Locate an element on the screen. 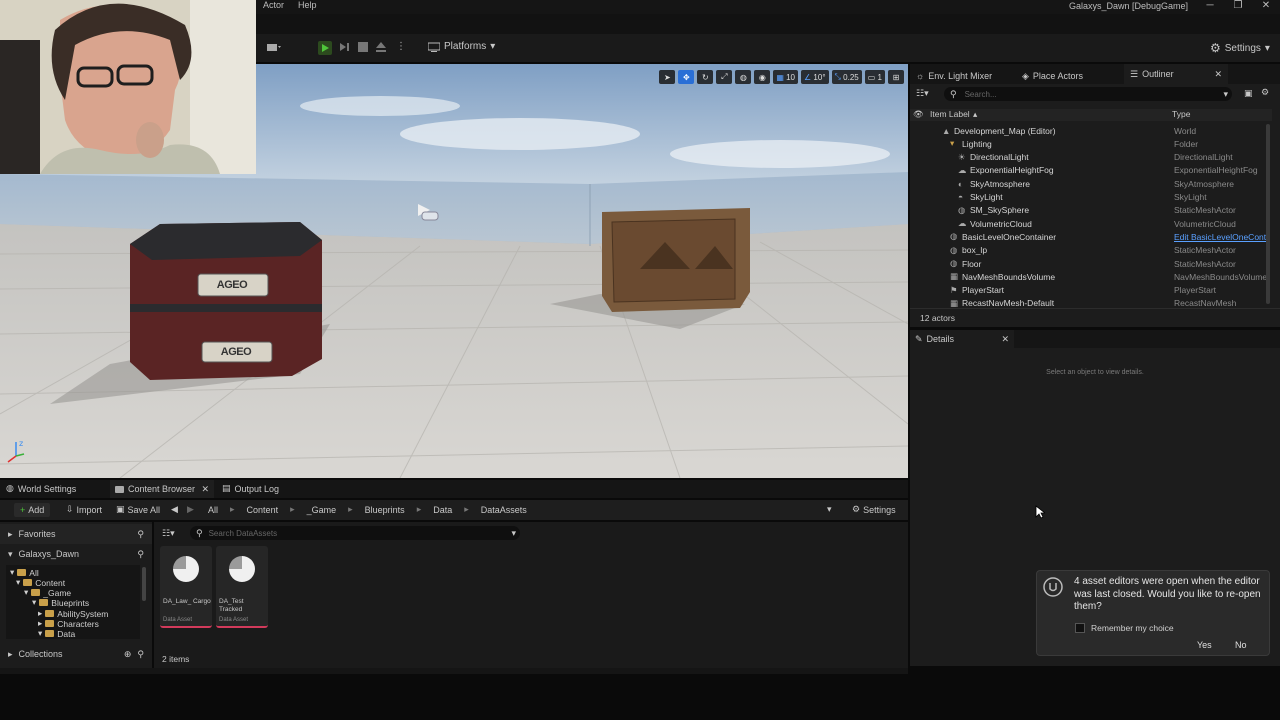 This screenshot has width=1280, height=720. filter-button: ☷▾ is located at coordinates (922, 93).